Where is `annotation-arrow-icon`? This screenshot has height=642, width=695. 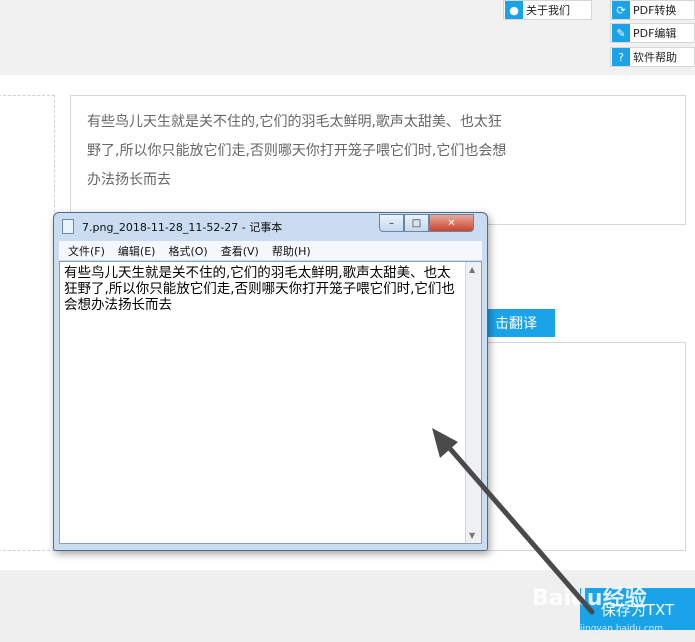
annotation-arrow-icon is located at coordinates (513, 521).